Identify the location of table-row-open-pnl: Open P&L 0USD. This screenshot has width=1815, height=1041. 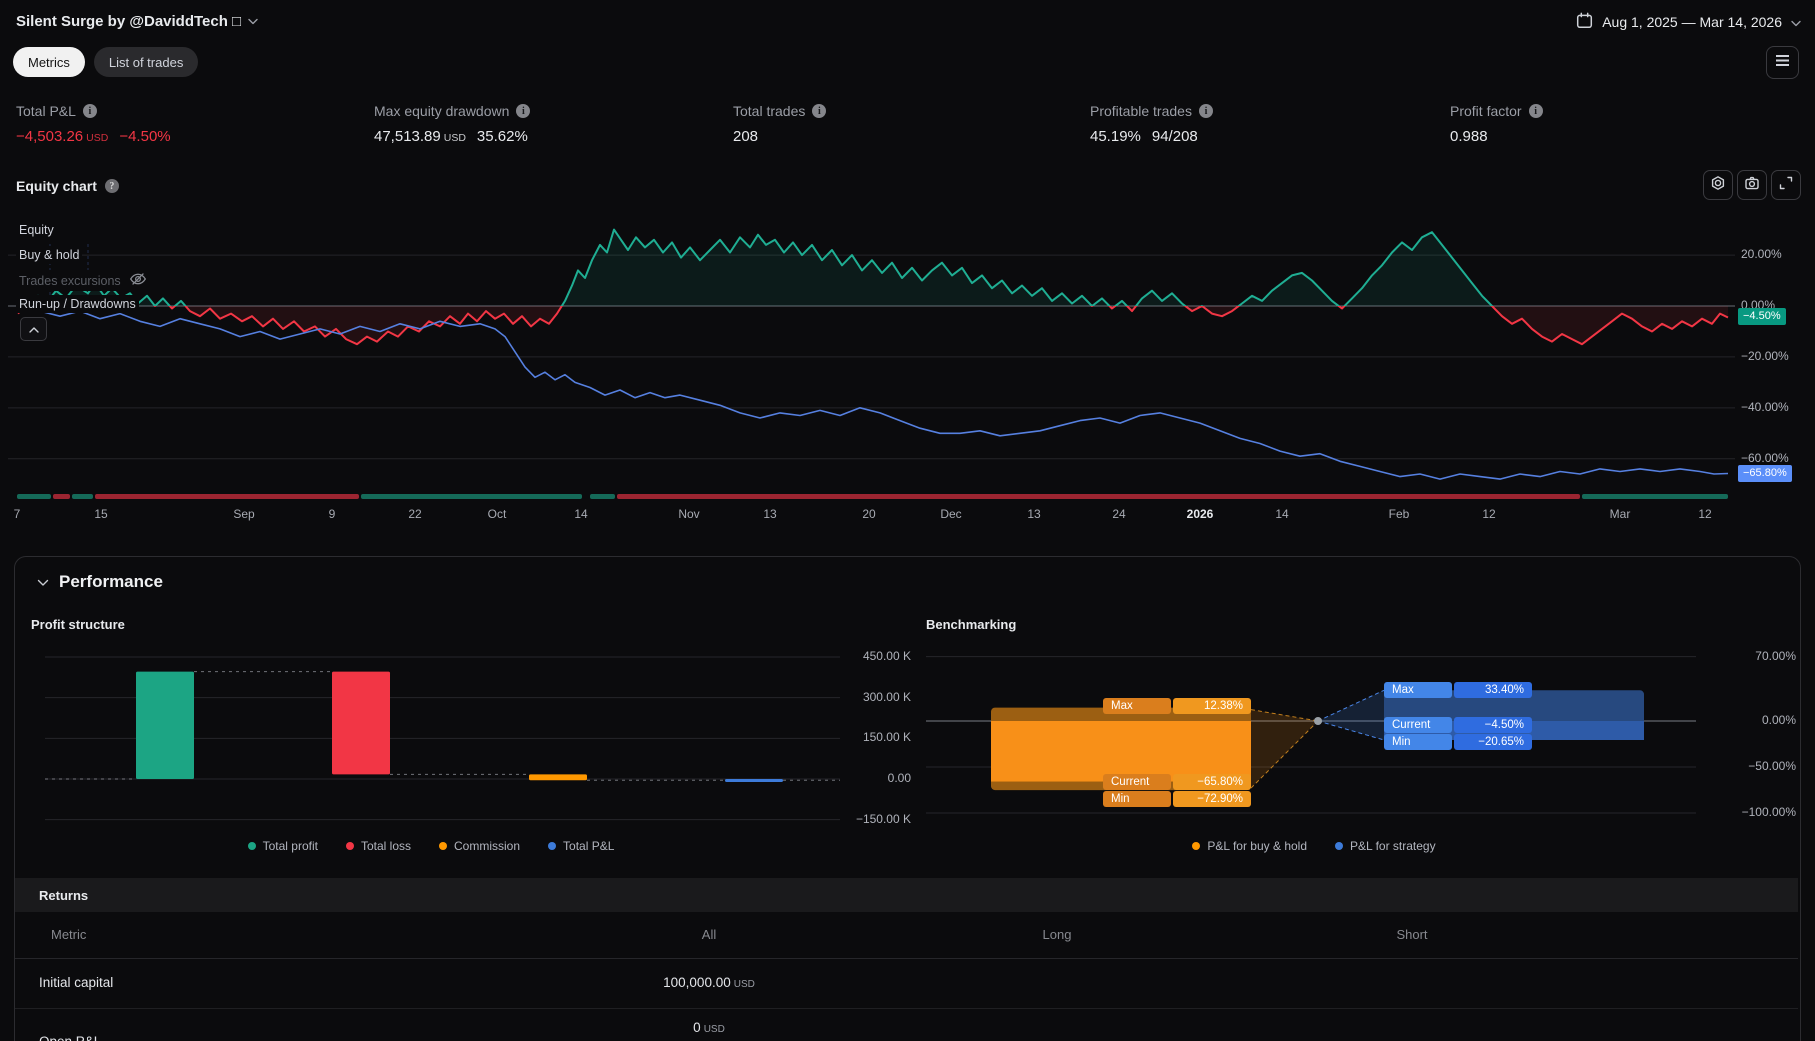
(382, 1030).